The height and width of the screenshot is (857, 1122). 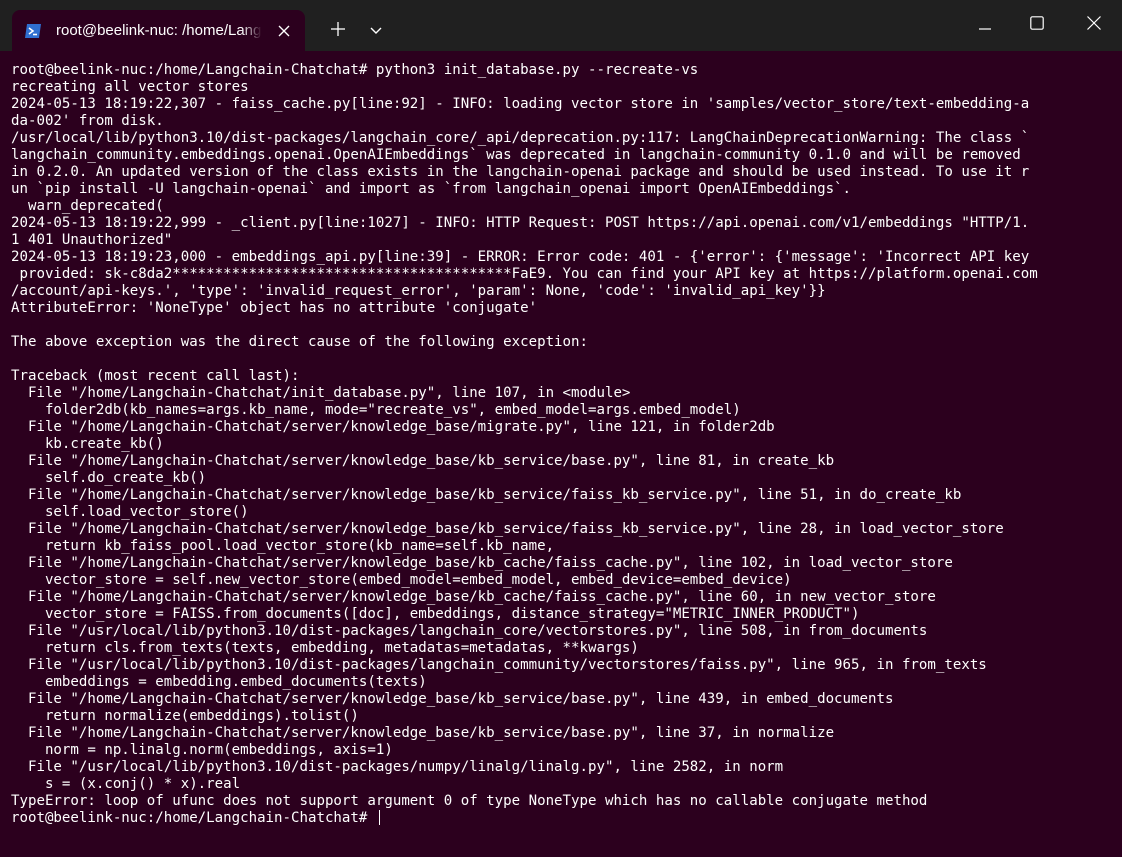 I want to click on close-window-button, so click(x=1094, y=25).